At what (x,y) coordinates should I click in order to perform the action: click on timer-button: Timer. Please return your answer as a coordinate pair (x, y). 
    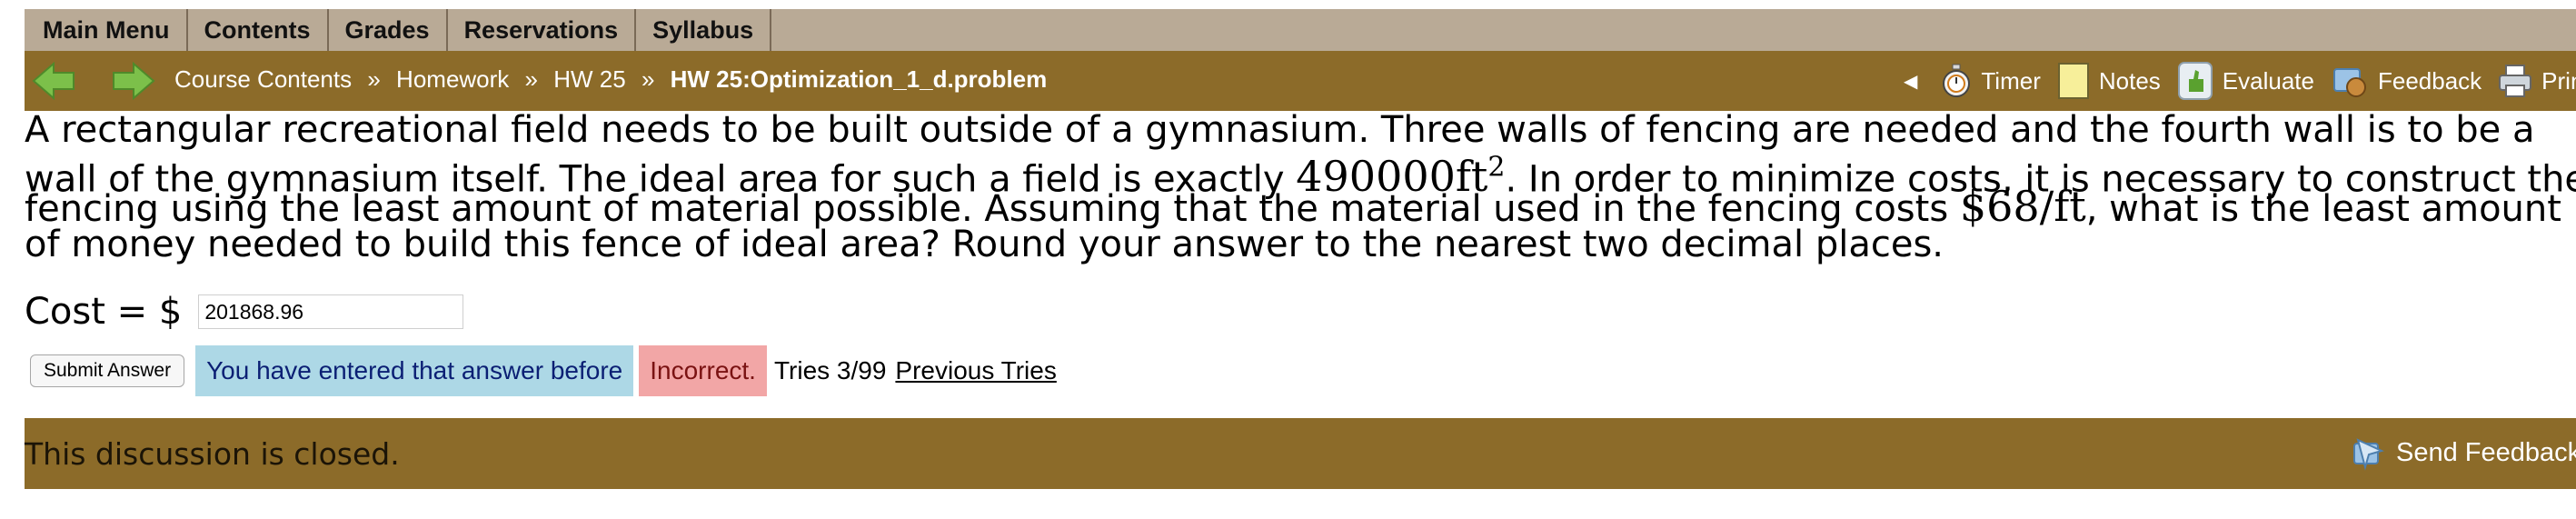
    Looking at the image, I should click on (1991, 81).